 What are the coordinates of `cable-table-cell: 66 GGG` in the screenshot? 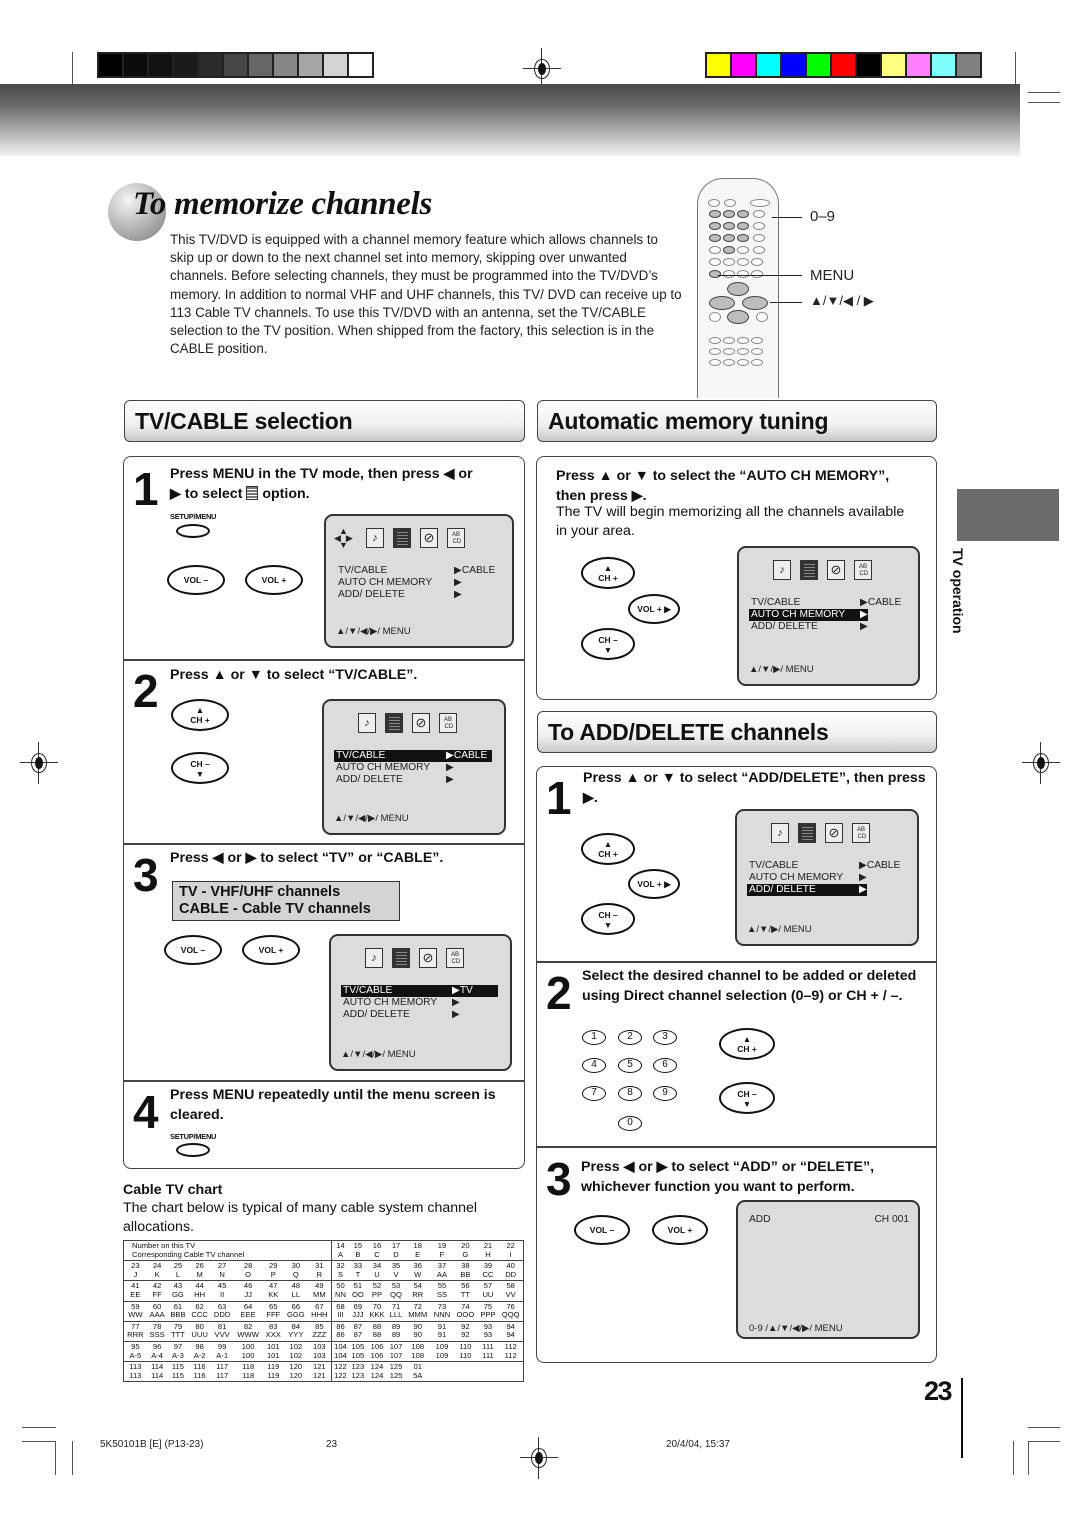 It's located at (295, 1311).